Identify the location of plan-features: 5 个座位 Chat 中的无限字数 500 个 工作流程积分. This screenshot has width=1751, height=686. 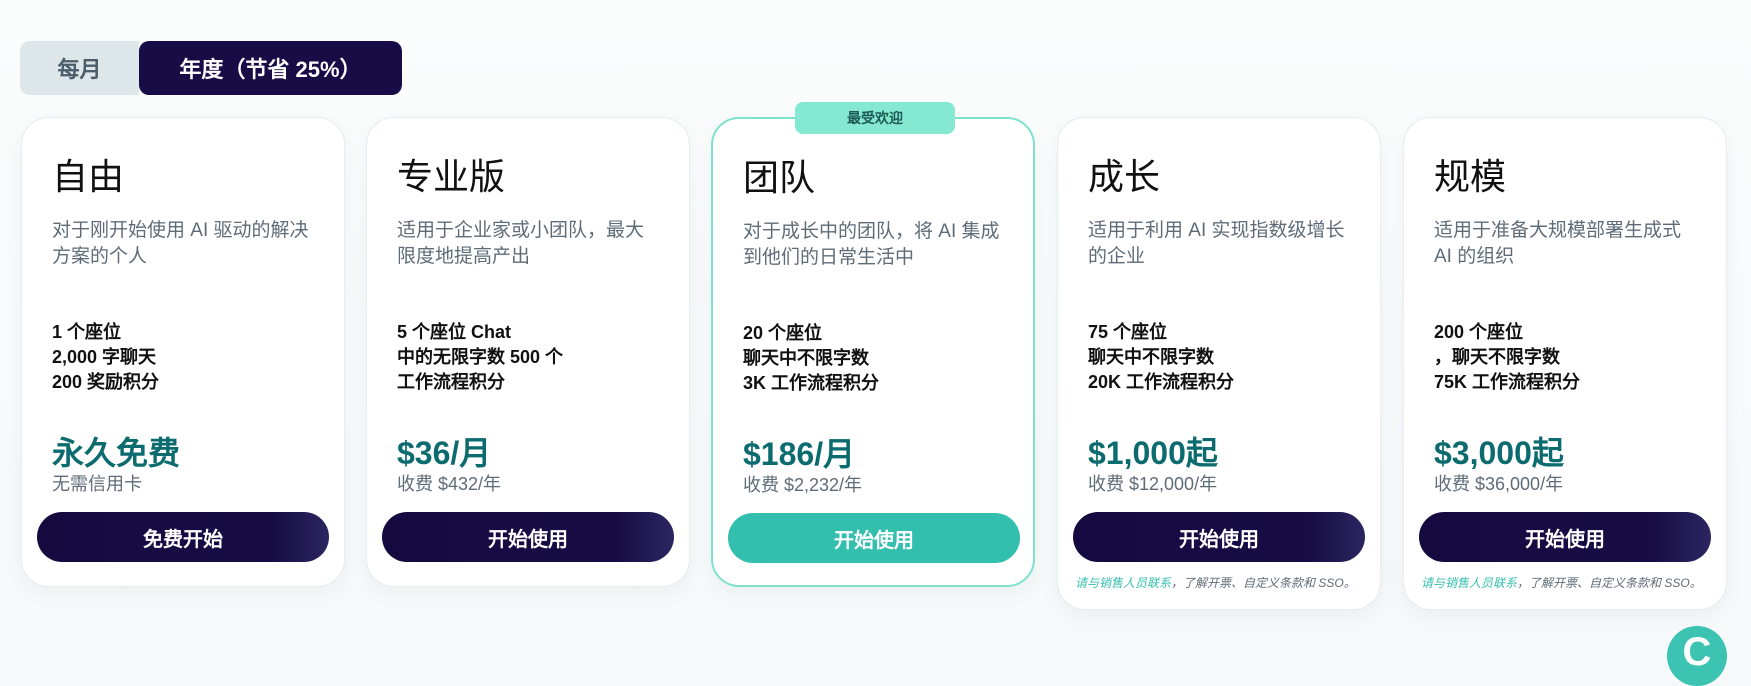
(480, 357).